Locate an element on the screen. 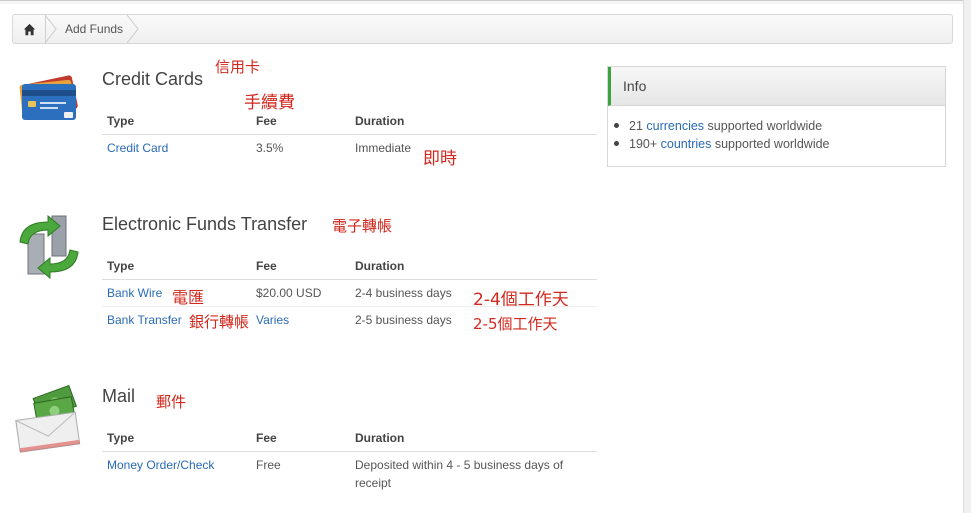  money-order-link: Money Order/Check is located at coordinates (160, 465).